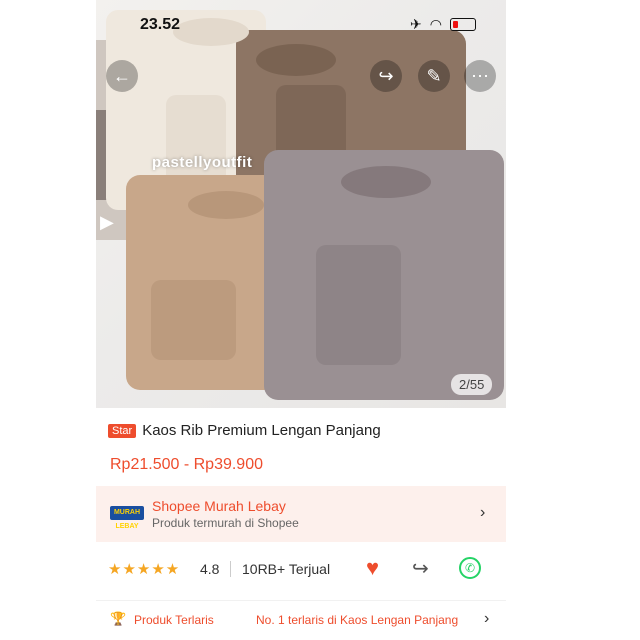 The width and height of the screenshot is (640, 640). I want to click on shop-logo: MURAH LEBAY, so click(127, 518).